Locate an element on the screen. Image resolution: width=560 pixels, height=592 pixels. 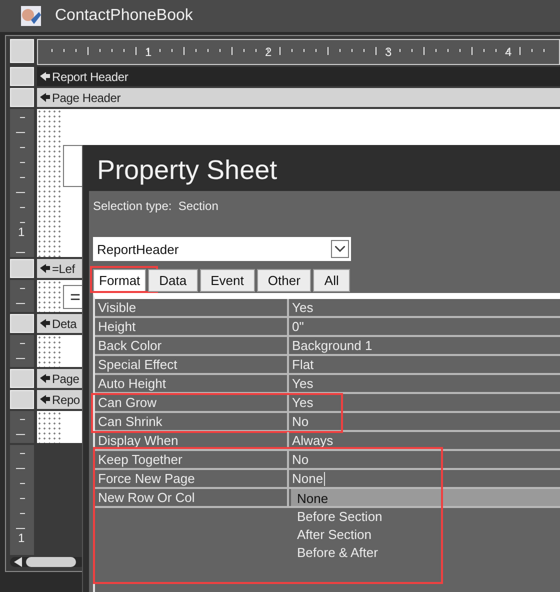
tab: Event is located at coordinates (227, 280).